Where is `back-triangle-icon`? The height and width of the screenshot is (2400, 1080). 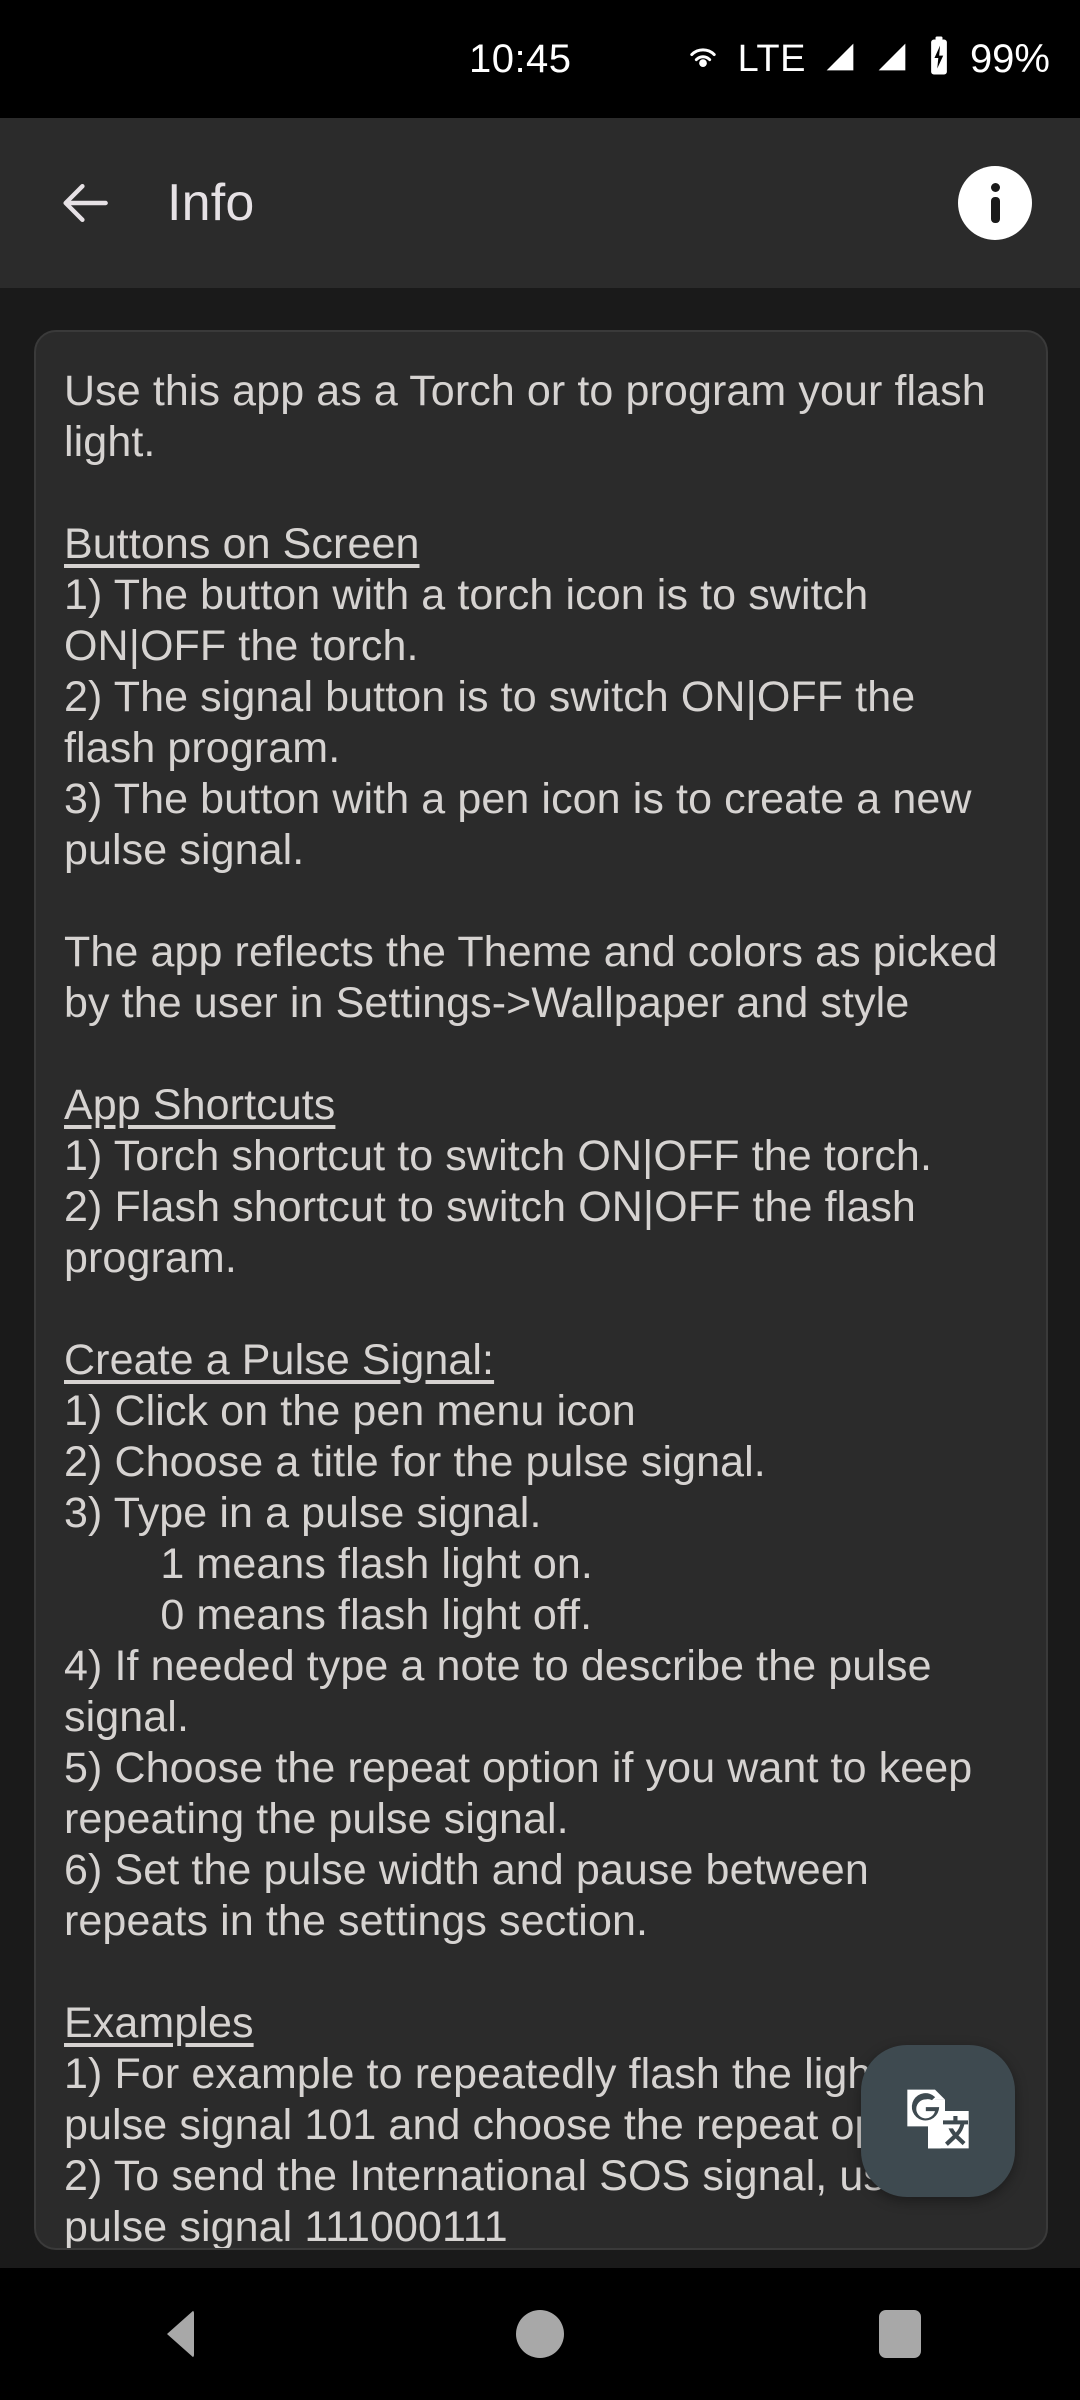 back-triangle-icon is located at coordinates (180, 2334).